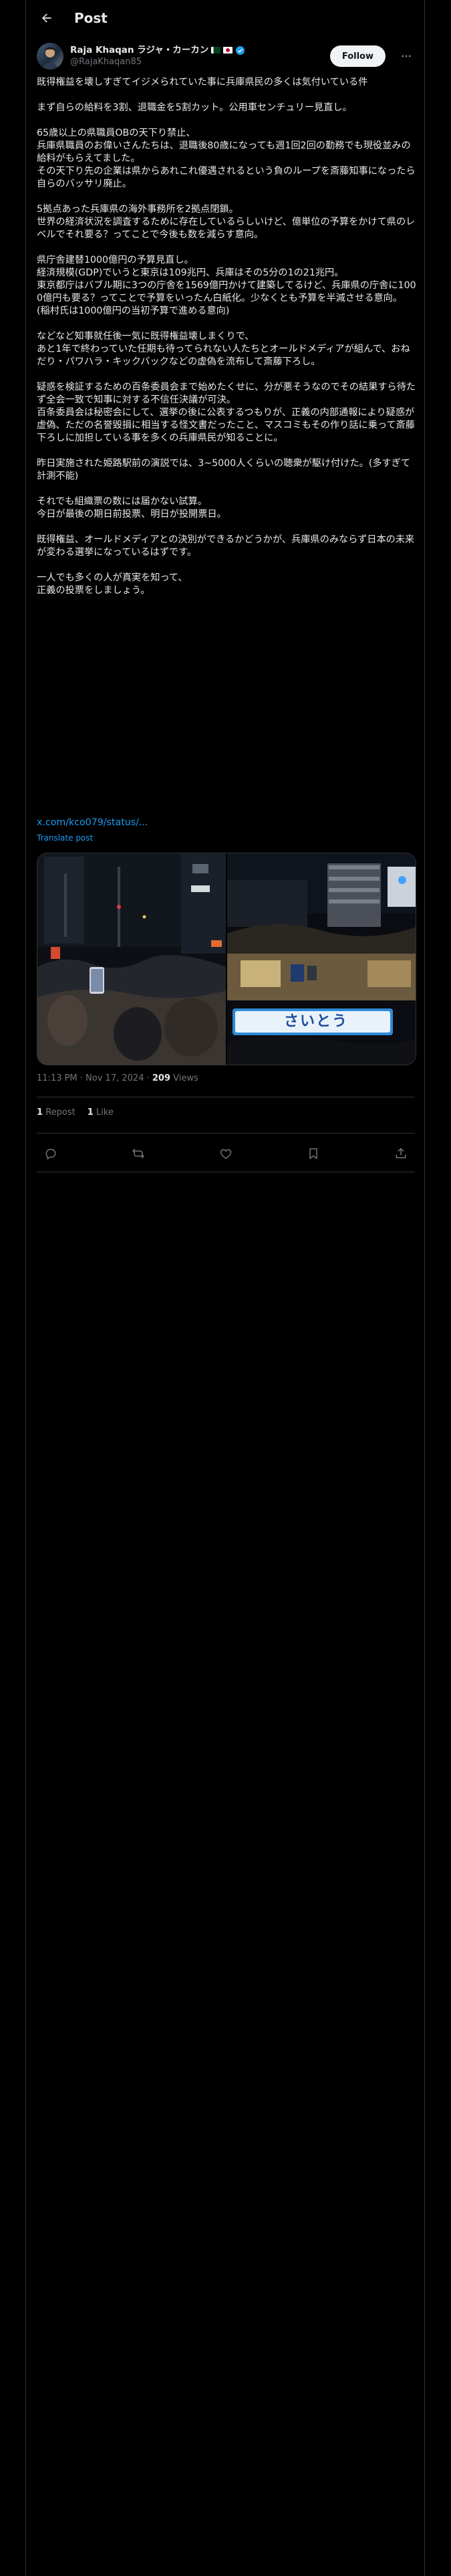 This screenshot has width=451, height=2576. What do you see at coordinates (240, 50) in the screenshot?
I see `verified-icon` at bounding box center [240, 50].